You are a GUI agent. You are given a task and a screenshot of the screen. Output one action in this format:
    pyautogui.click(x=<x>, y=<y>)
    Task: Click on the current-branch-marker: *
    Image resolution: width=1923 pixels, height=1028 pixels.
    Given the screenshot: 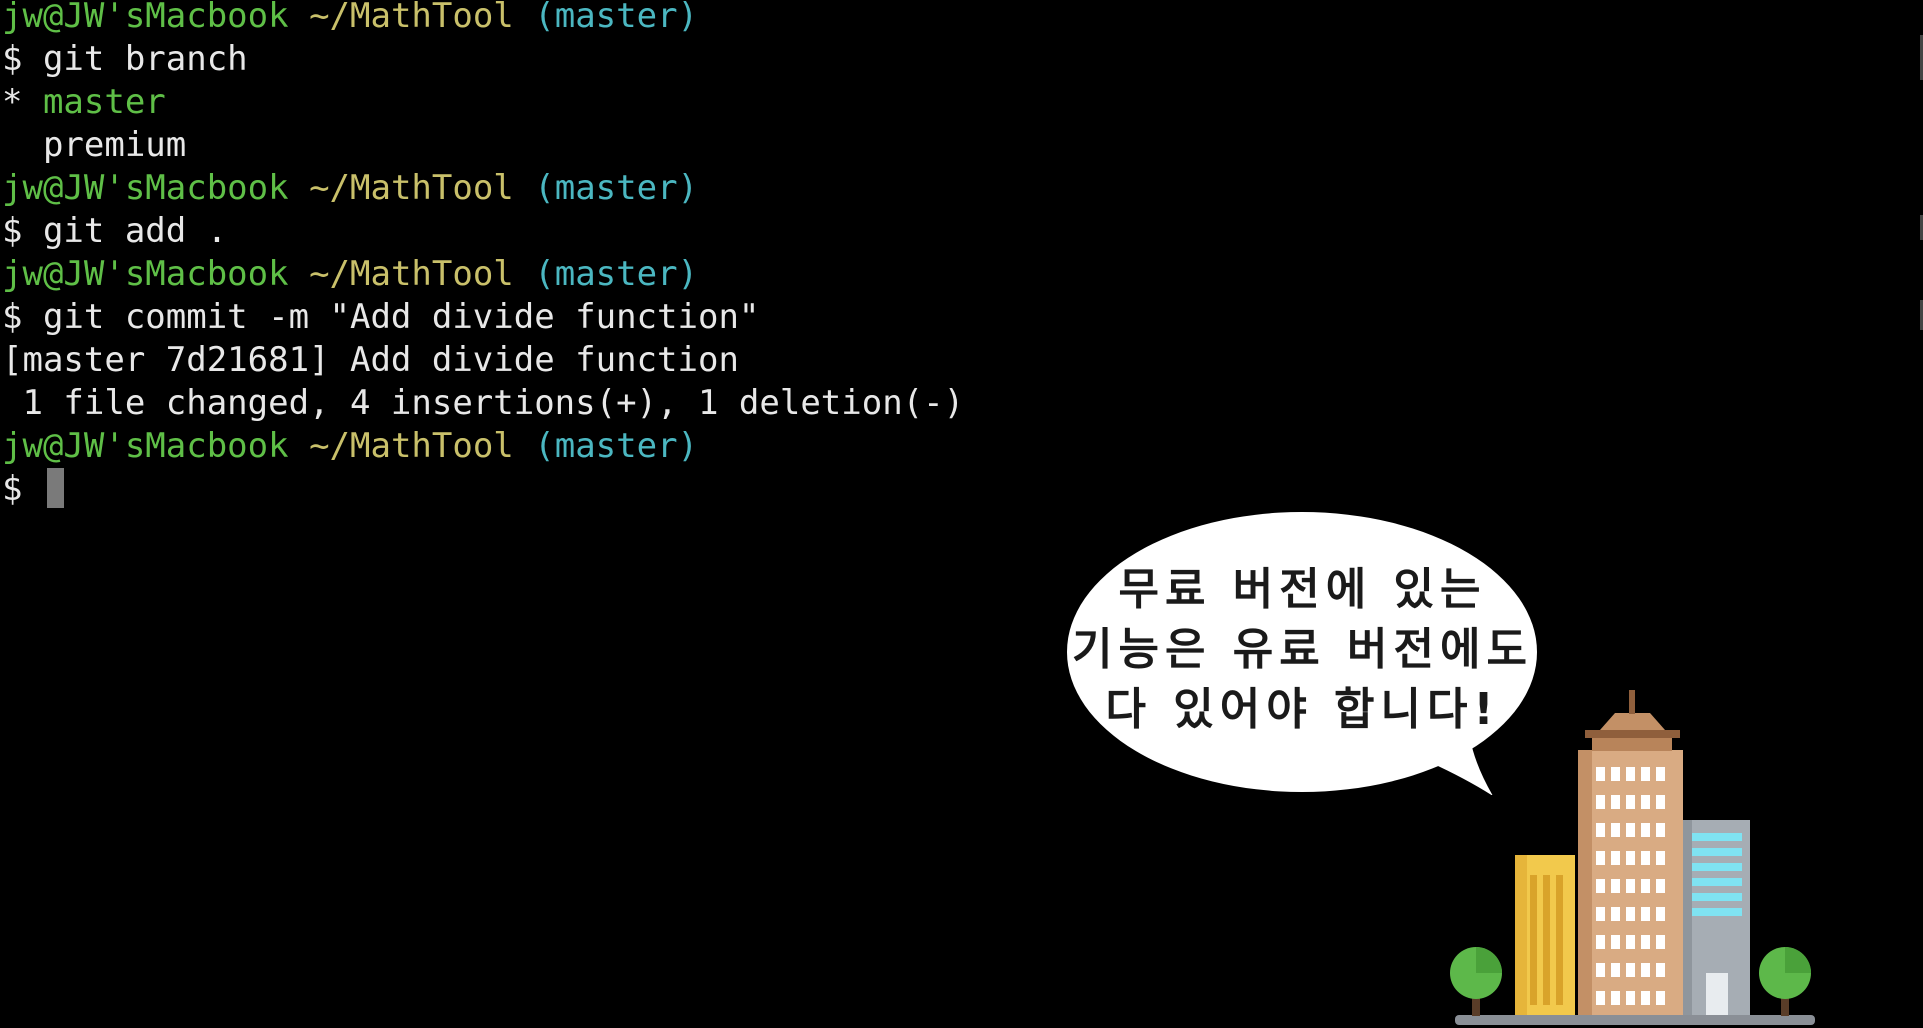 What is the action you would take?
    pyautogui.click(x=22, y=102)
    